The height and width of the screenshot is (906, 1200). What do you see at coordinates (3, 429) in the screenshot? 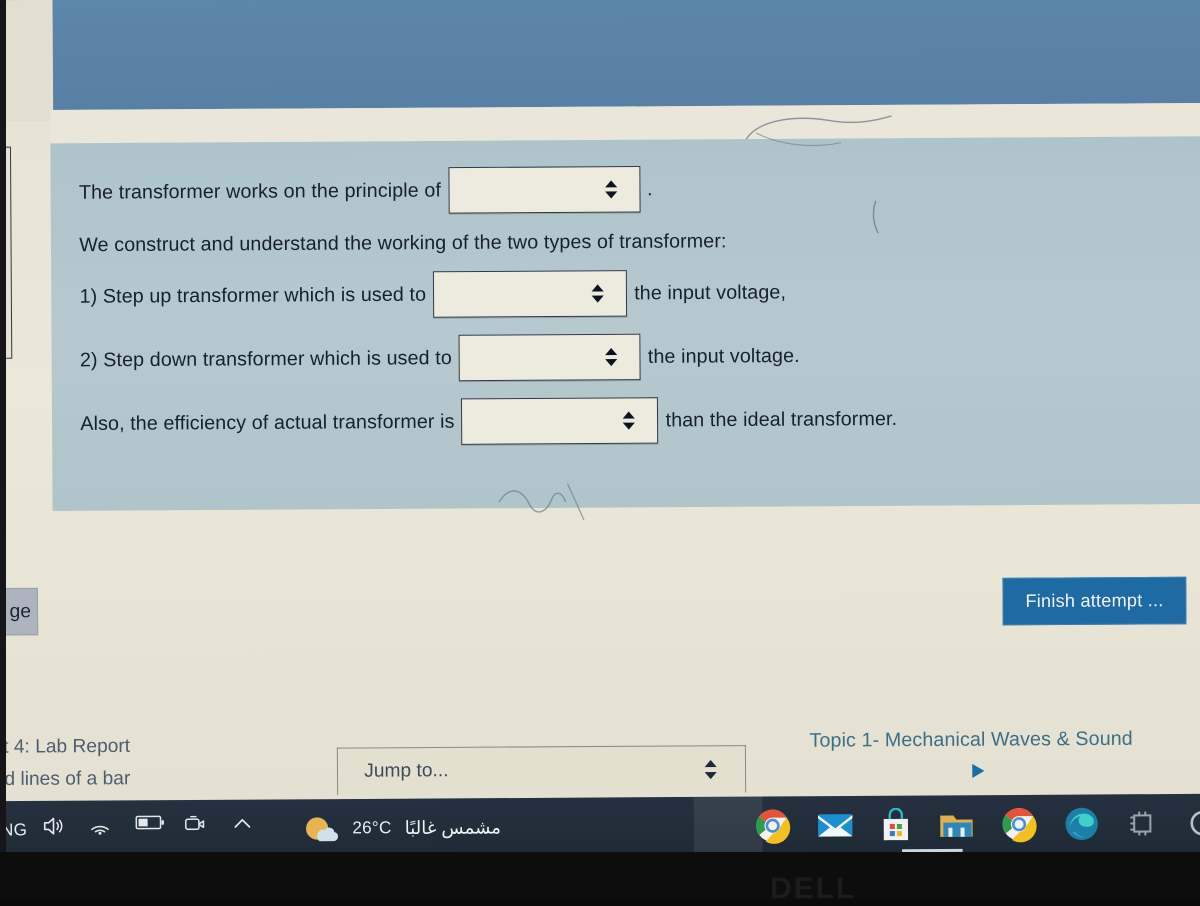
I see `photo-left-edge` at bounding box center [3, 429].